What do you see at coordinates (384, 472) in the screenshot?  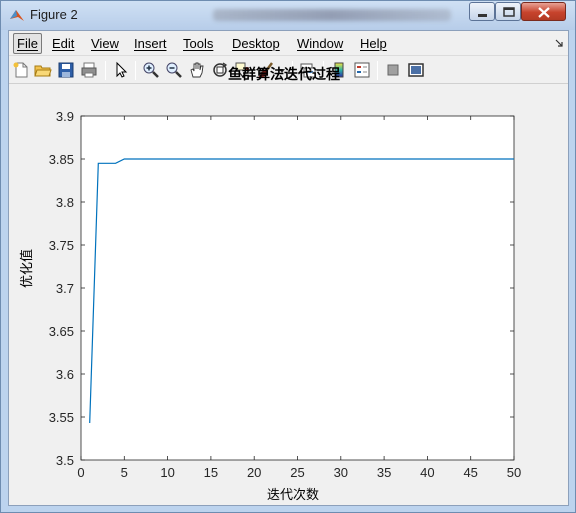 I see `x-tick-label: 35` at bounding box center [384, 472].